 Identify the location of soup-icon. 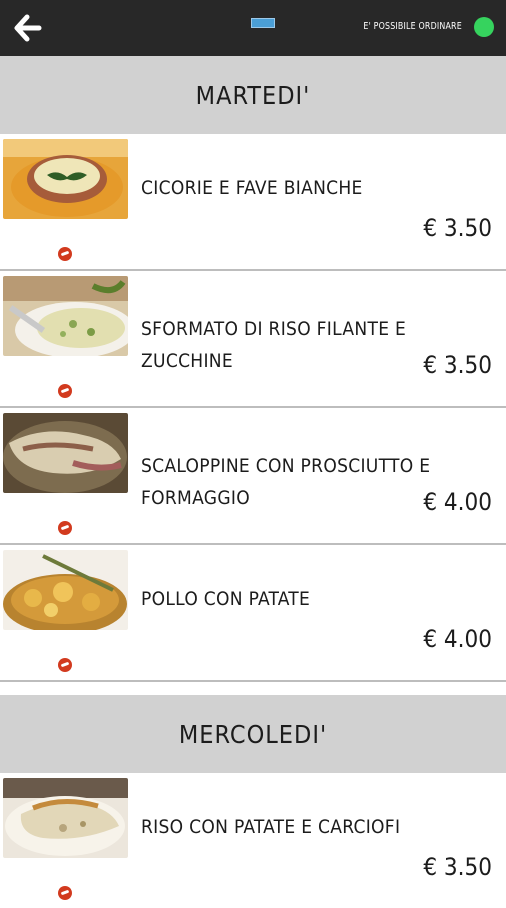
(65, 179).